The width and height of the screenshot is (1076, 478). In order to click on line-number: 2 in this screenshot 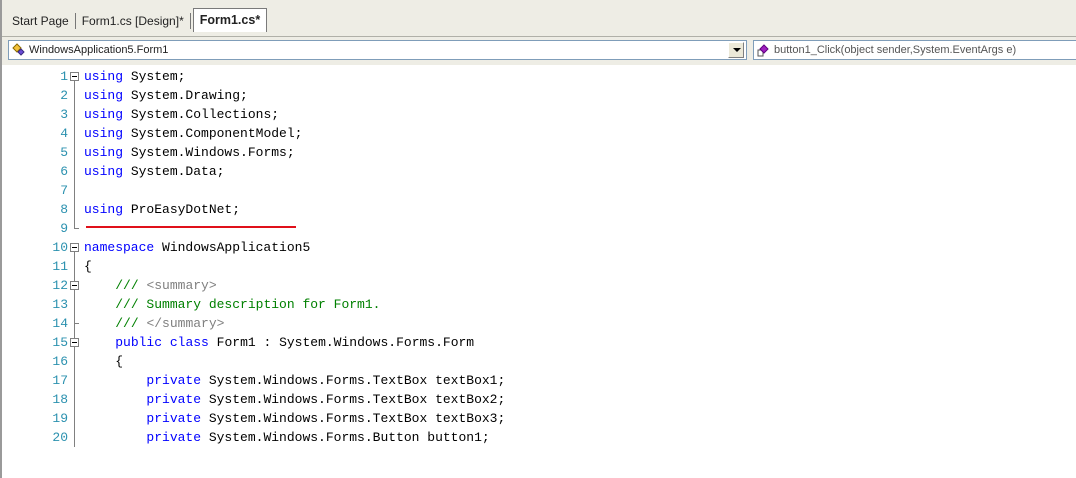, I will do `click(64, 95)`.